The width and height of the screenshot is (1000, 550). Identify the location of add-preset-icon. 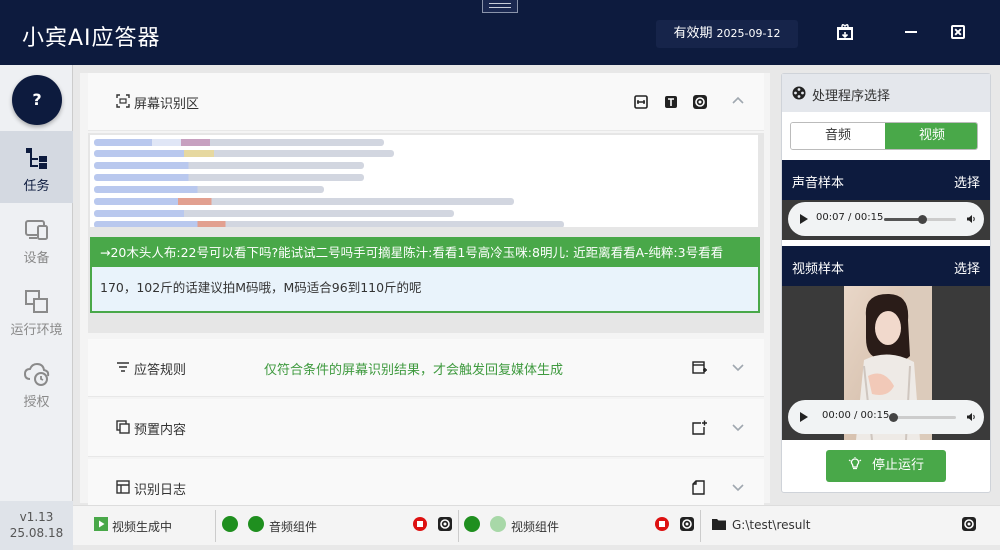
(699, 427).